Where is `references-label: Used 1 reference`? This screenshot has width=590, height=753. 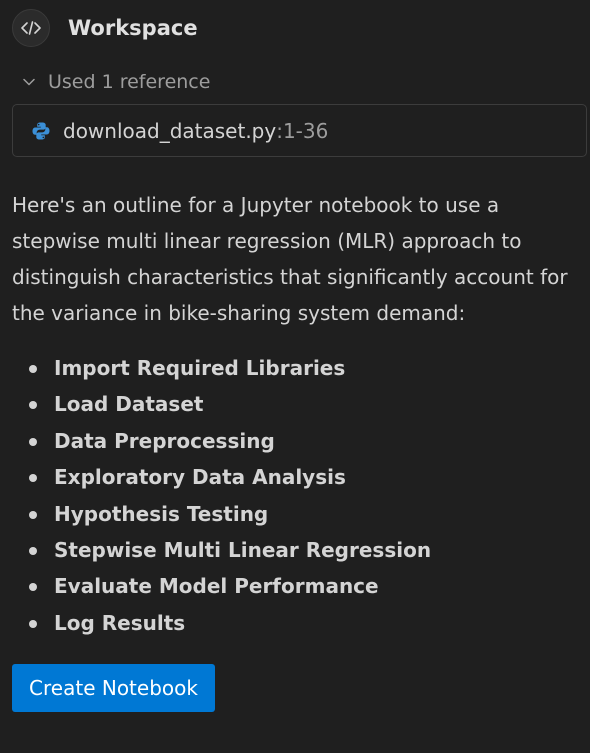 references-label: Used 1 reference is located at coordinates (129, 82).